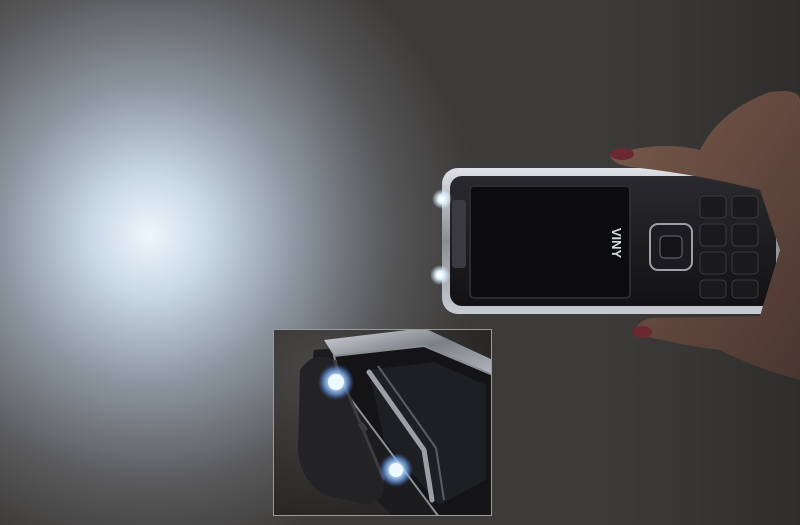 The width and height of the screenshot is (800, 525). I want to click on phone: VINY, so click(606, 241).